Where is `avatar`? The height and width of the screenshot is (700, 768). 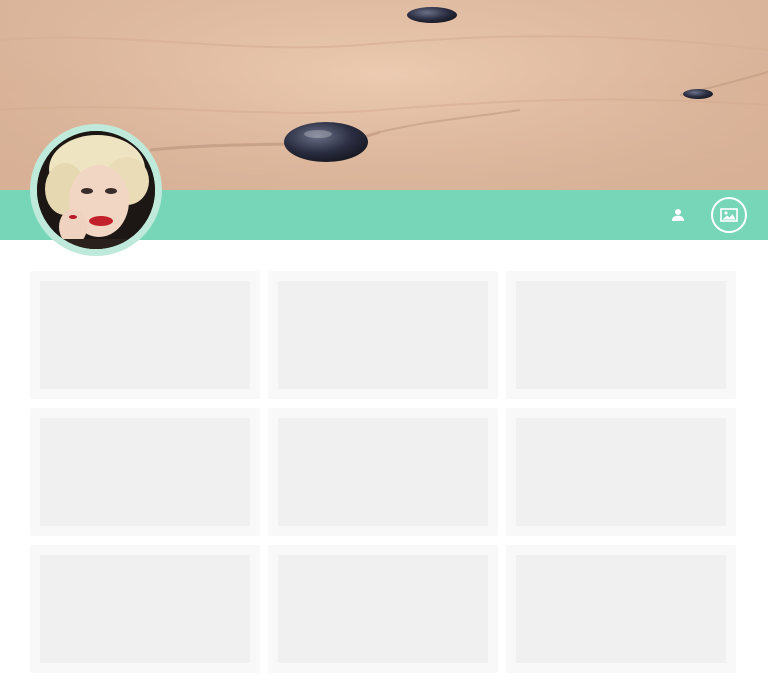 avatar is located at coordinates (96, 190).